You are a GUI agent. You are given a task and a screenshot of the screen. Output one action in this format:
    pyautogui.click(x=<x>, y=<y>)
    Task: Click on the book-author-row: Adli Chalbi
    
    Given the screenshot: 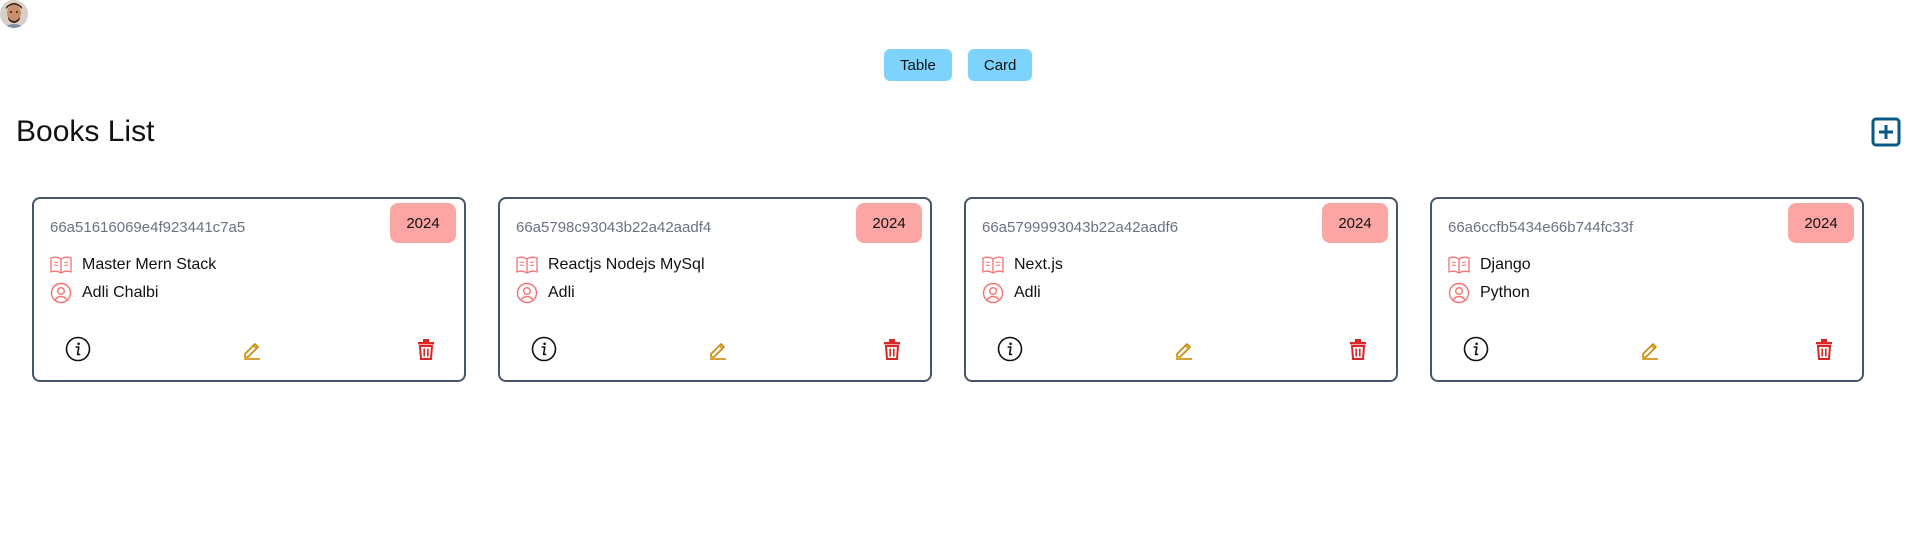 What is the action you would take?
    pyautogui.click(x=104, y=293)
    